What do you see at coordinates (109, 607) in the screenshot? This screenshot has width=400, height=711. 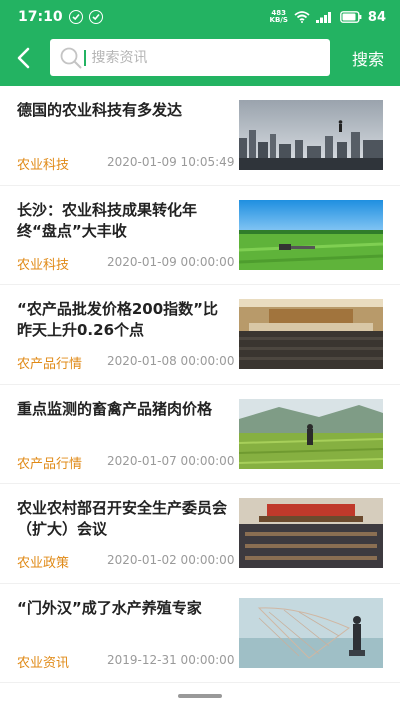 I see `news-title: “门外汉”成了水产养殖专家` at bounding box center [109, 607].